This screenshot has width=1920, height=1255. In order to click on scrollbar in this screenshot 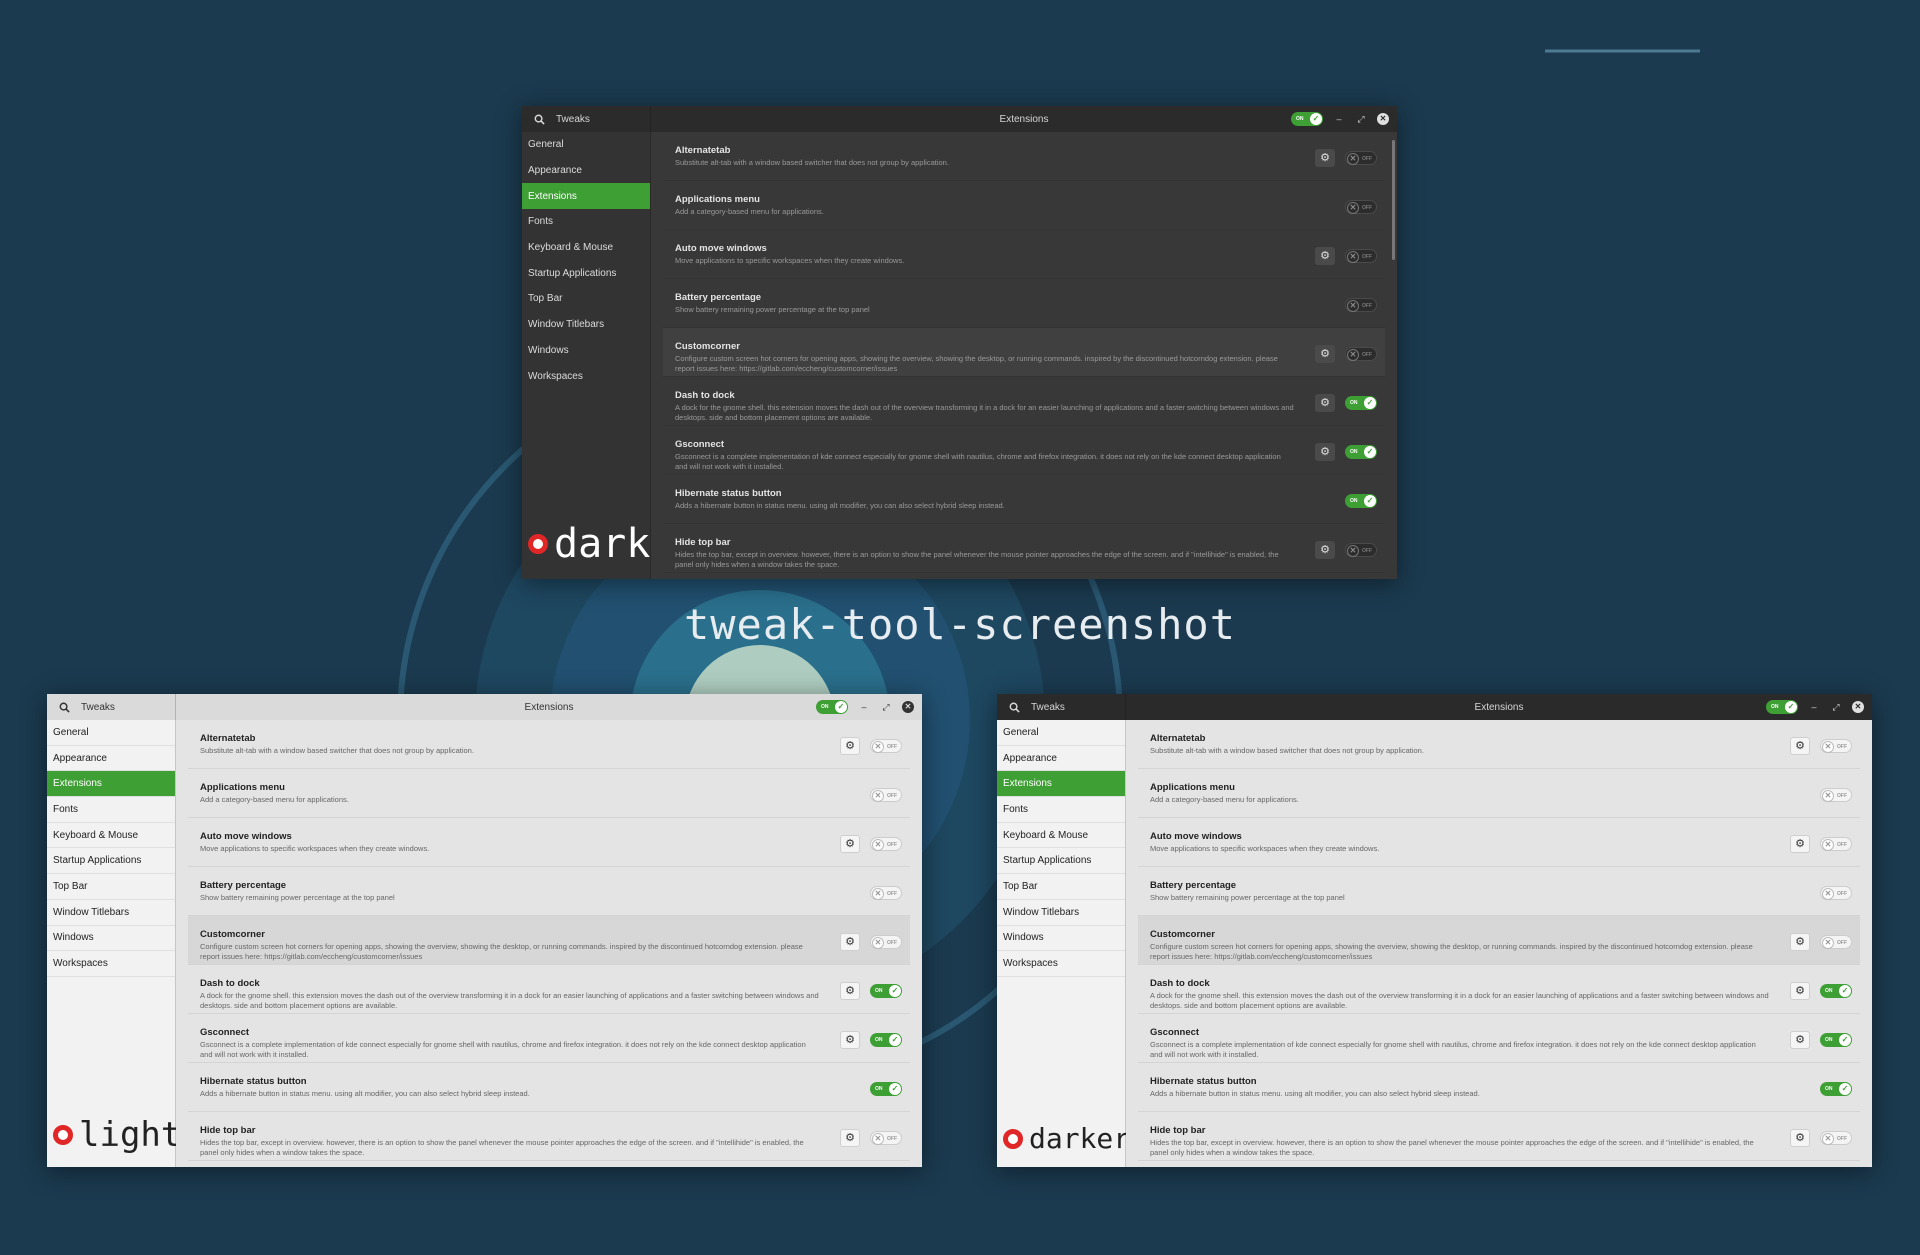, I will do `click(1393, 200)`.